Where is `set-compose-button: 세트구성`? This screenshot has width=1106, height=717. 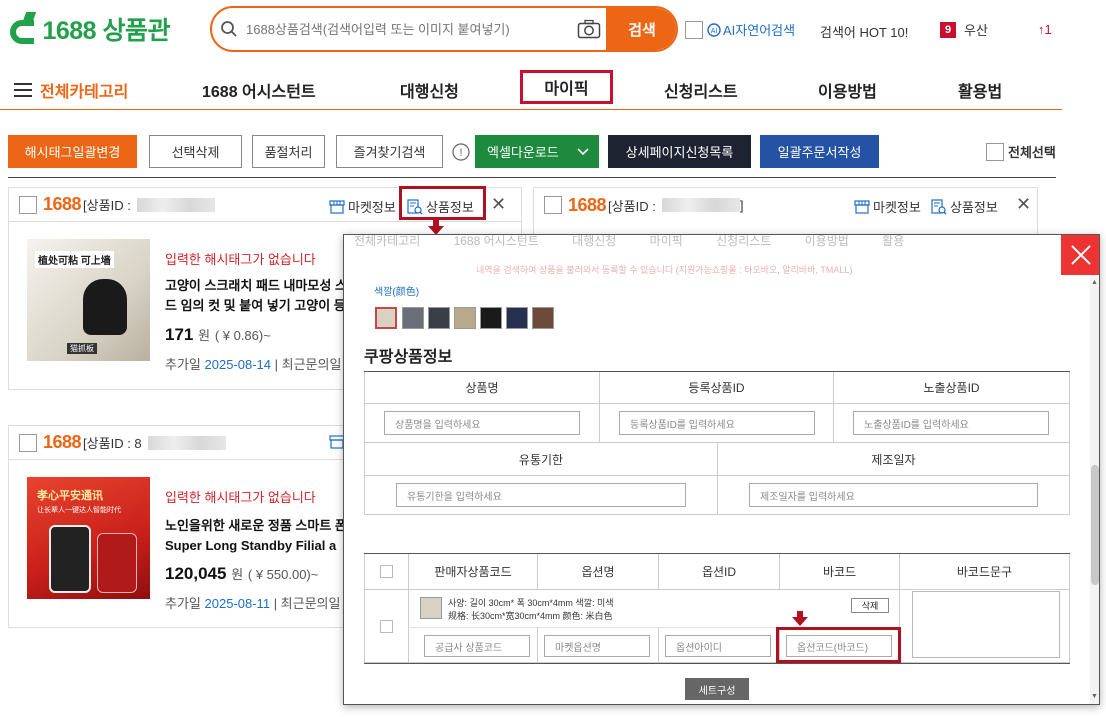 set-compose-button: 세트구성 is located at coordinates (717, 689).